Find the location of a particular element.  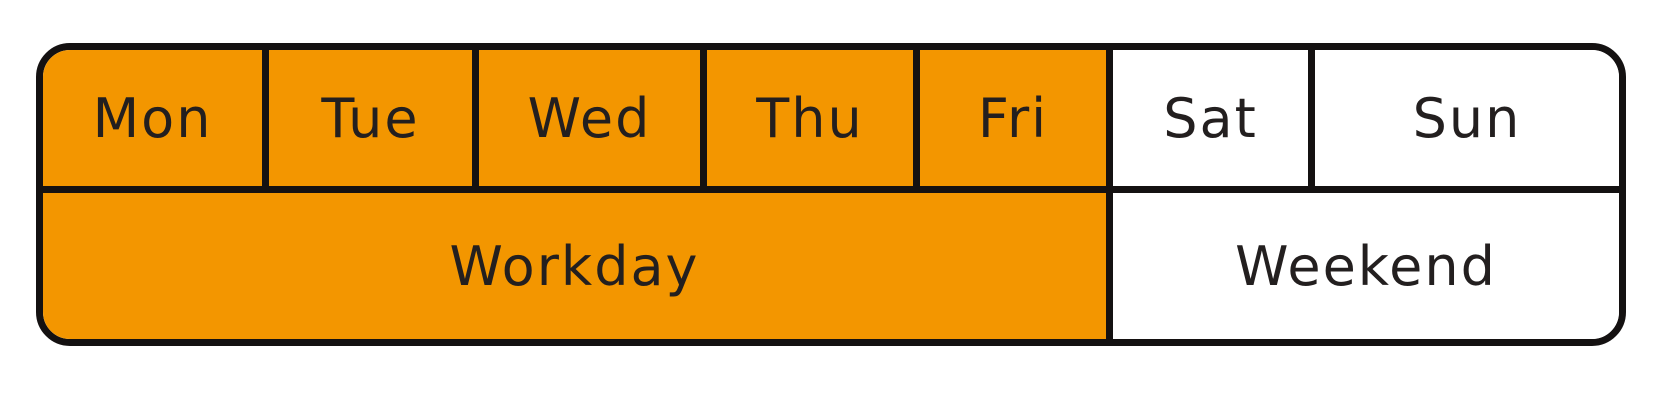

day-cell-fri: Fri is located at coordinates (1013, 118).